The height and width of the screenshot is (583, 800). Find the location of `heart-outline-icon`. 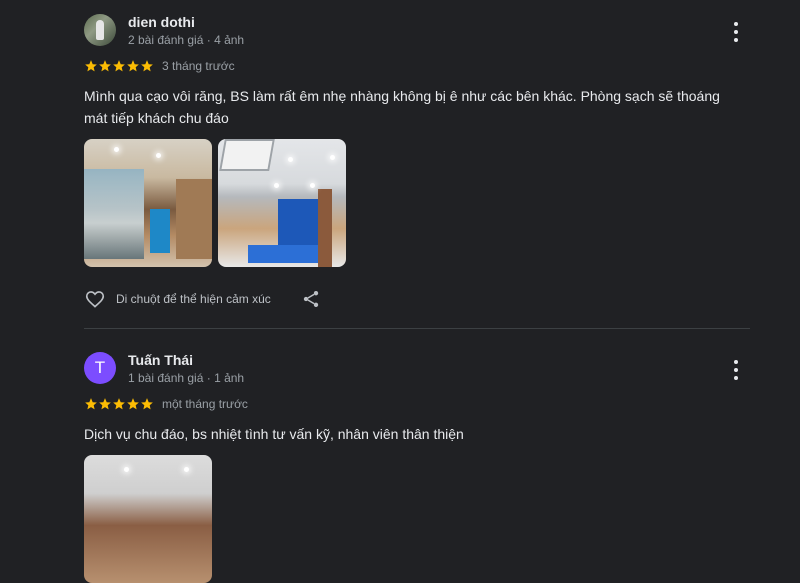

heart-outline-icon is located at coordinates (95, 299).